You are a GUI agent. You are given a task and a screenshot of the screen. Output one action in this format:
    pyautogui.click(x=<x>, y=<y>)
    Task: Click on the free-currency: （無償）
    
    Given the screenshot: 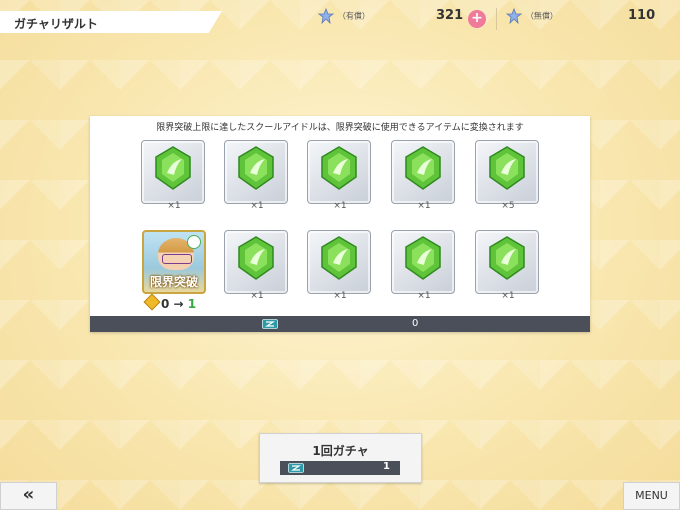 What is the action you would take?
    pyautogui.click(x=532, y=19)
    